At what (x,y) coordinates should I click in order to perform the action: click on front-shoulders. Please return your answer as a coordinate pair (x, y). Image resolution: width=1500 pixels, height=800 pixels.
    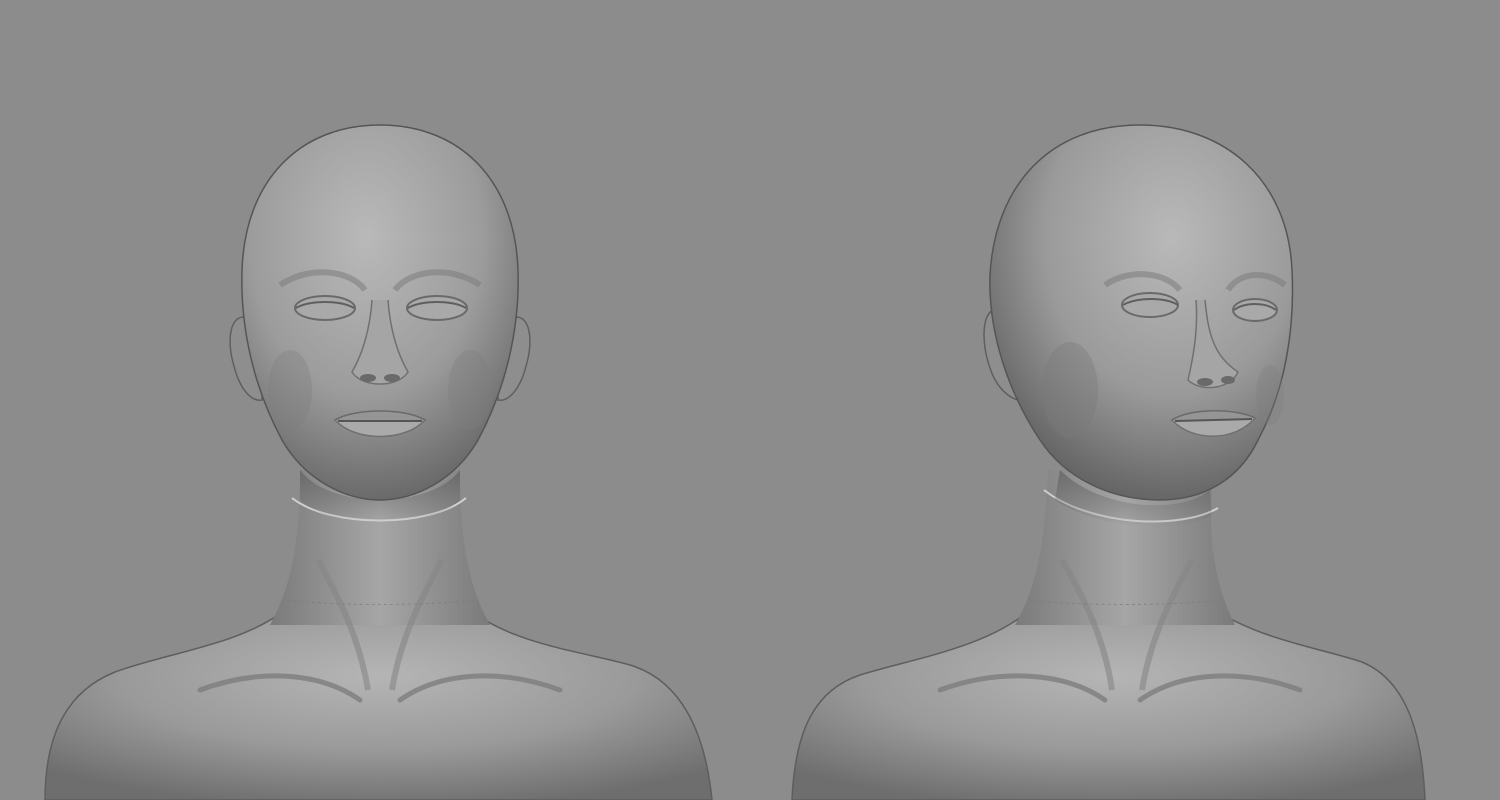
    Looking at the image, I should click on (378, 704).